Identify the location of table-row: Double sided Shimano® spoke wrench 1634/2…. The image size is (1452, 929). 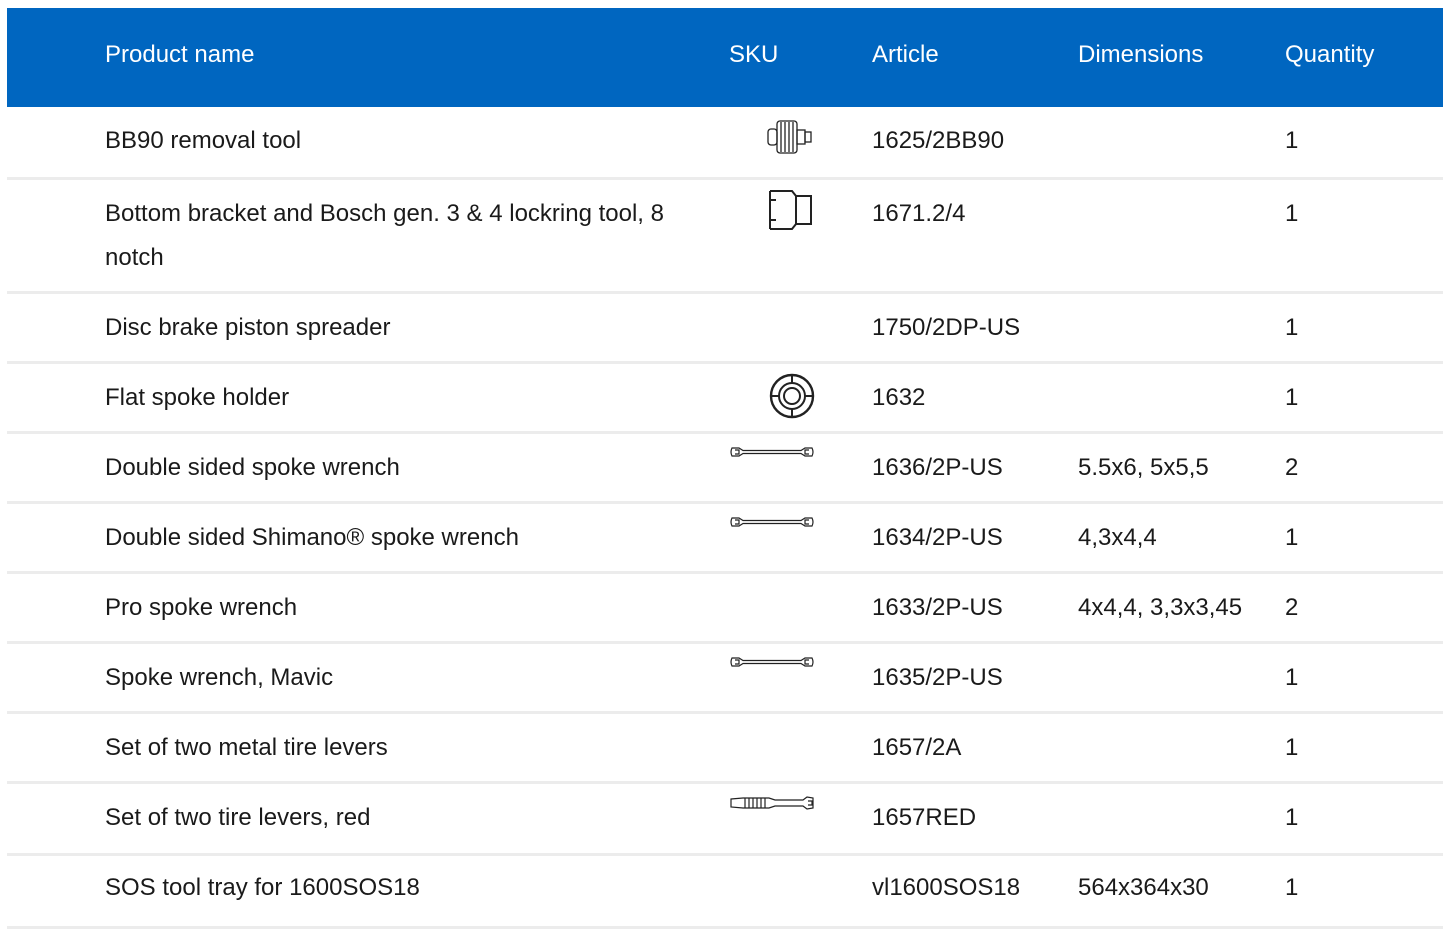
(725, 539).